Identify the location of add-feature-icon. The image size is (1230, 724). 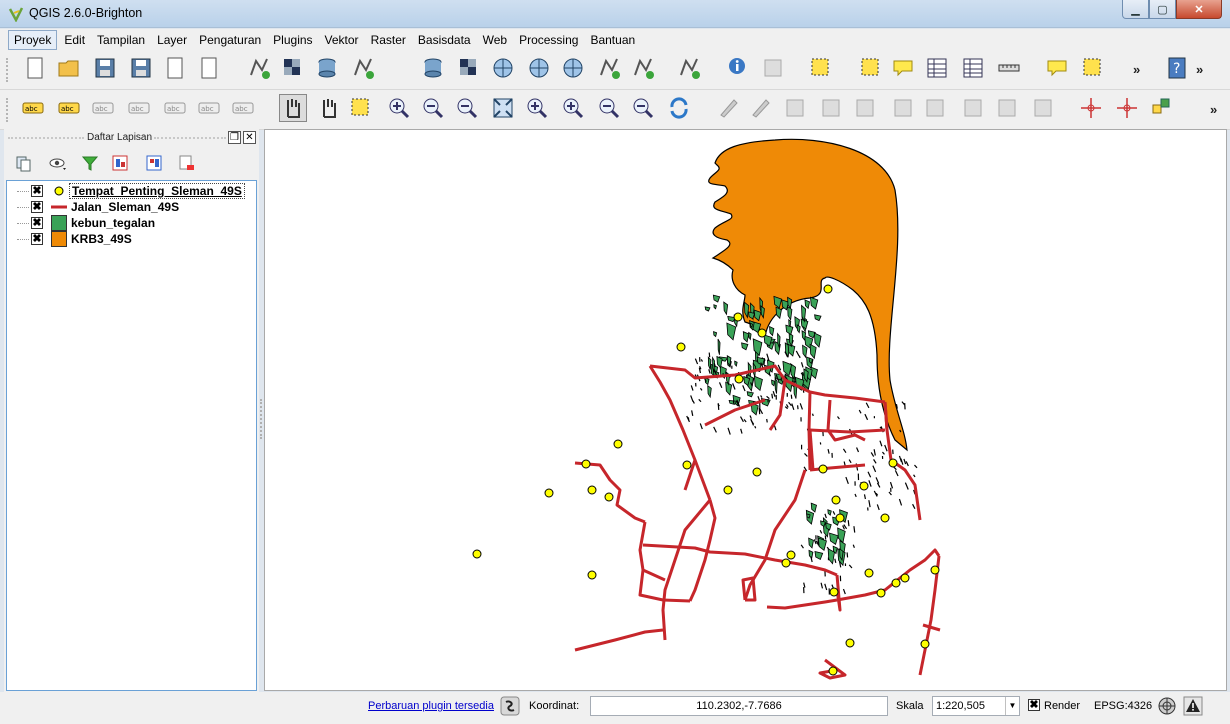
(831, 108).